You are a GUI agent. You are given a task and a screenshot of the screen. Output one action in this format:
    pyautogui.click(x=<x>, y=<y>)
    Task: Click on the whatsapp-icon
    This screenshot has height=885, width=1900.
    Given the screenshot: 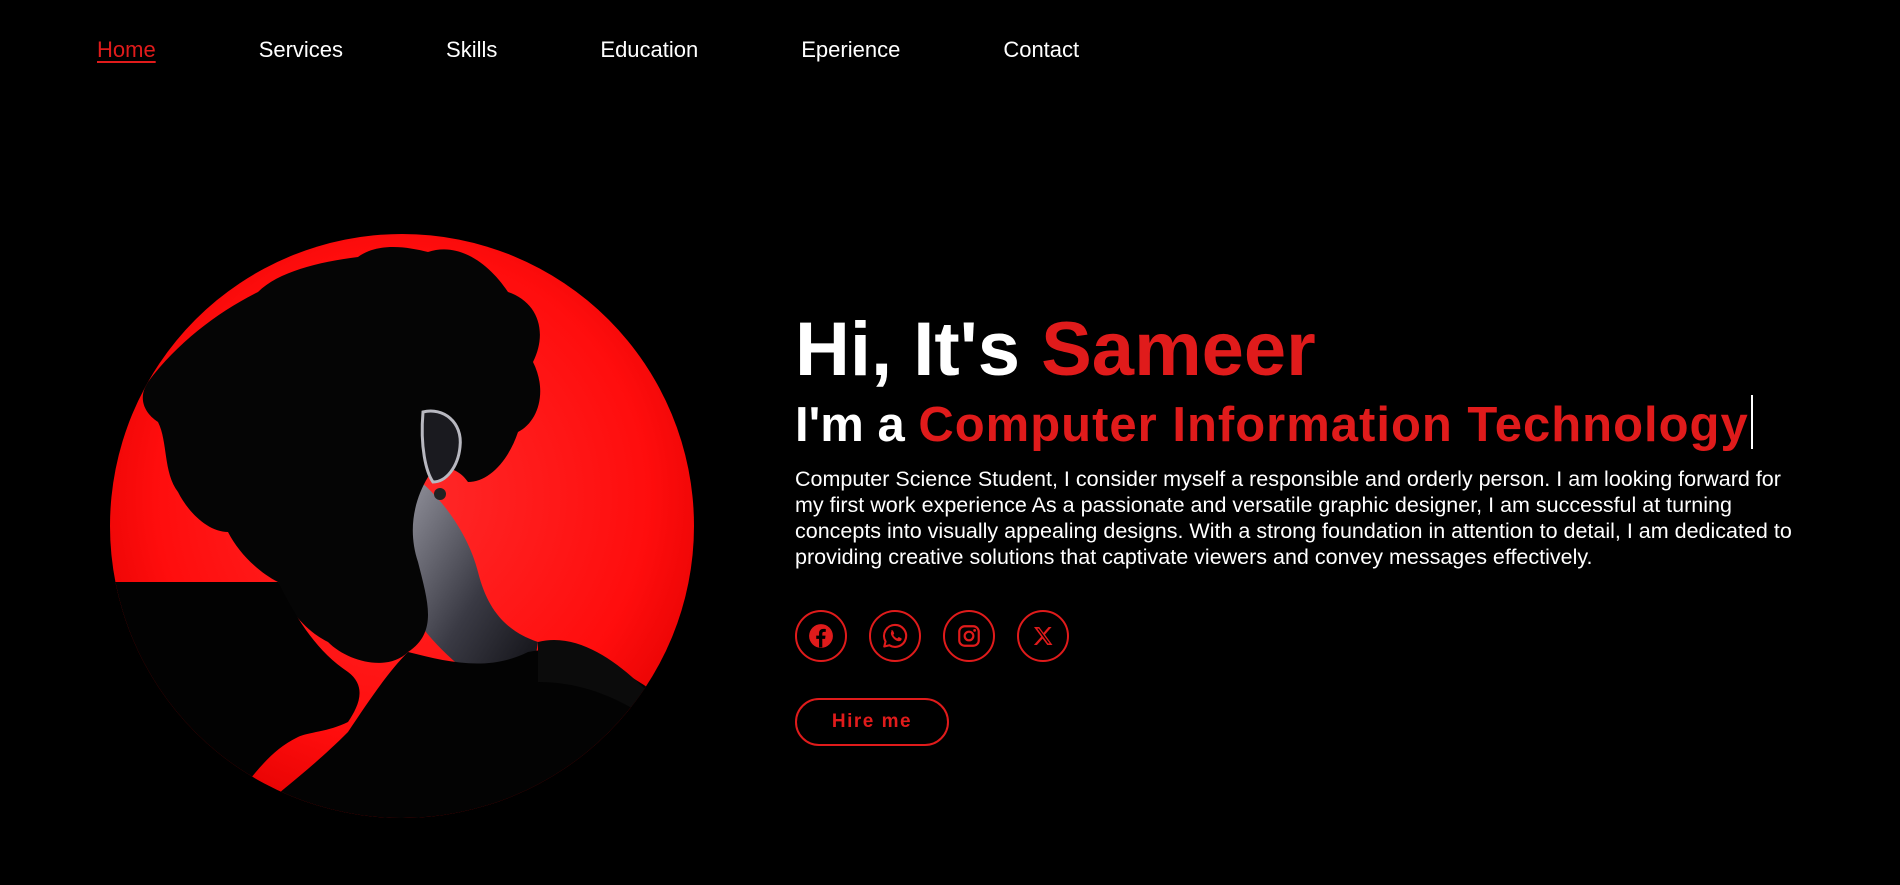 What is the action you would take?
    pyautogui.click(x=895, y=635)
    